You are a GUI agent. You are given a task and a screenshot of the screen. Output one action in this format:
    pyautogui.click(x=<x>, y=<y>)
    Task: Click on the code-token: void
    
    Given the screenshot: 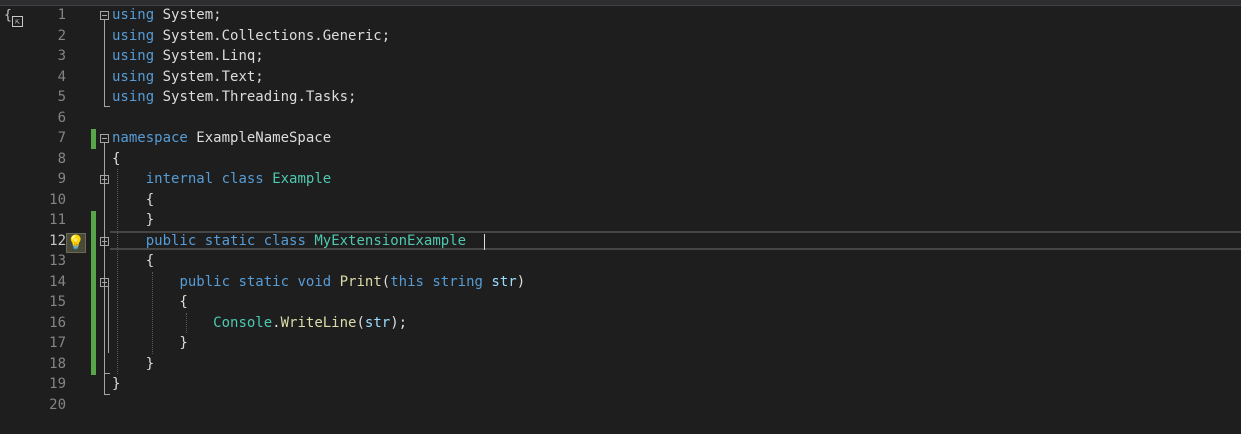 What is the action you would take?
    pyautogui.click(x=314, y=281)
    